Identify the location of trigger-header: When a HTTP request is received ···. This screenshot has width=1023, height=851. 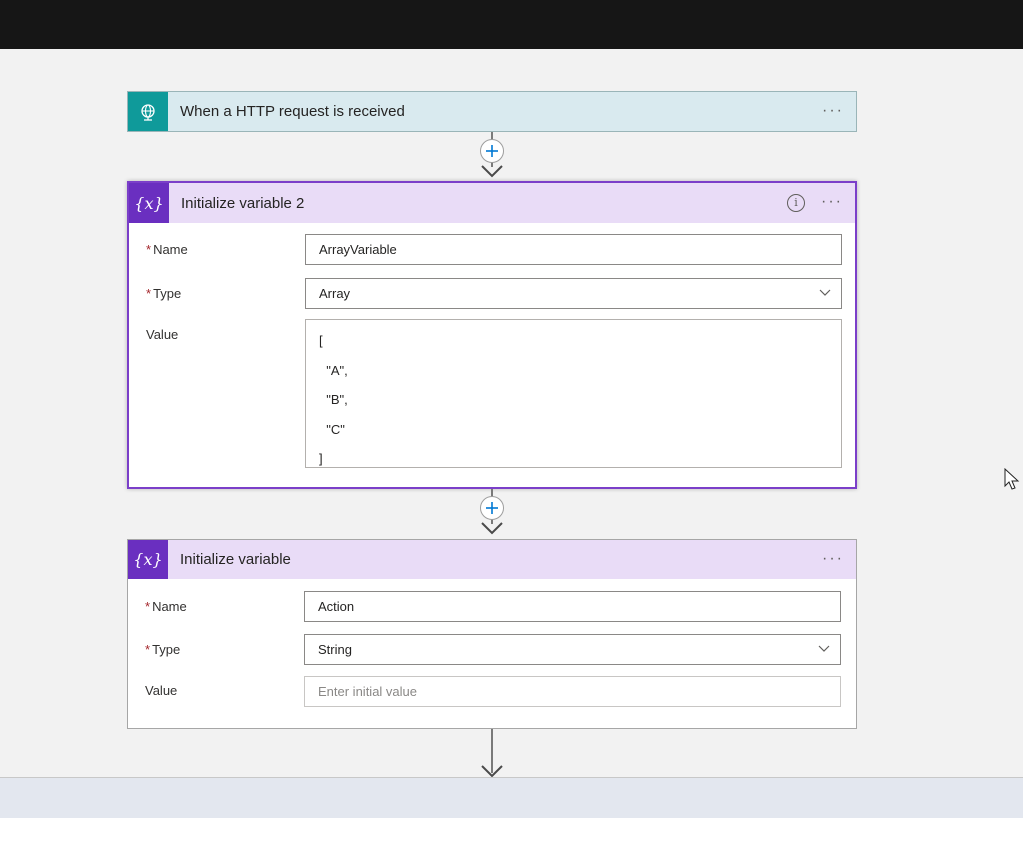
(492, 111).